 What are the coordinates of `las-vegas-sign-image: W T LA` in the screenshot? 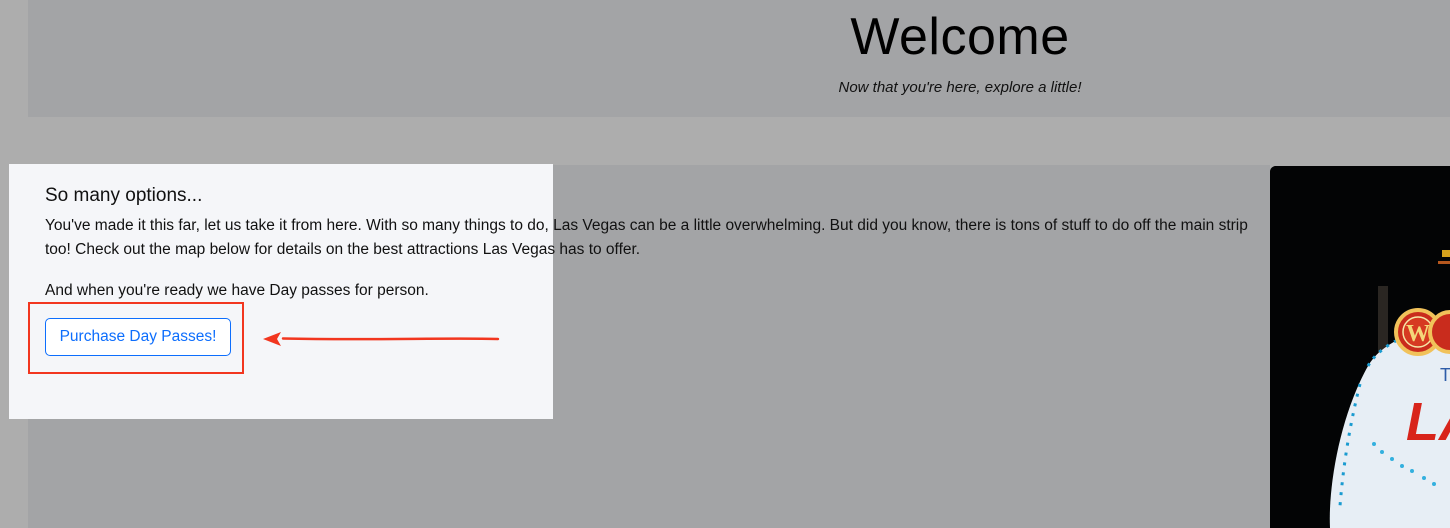 It's located at (1360, 347).